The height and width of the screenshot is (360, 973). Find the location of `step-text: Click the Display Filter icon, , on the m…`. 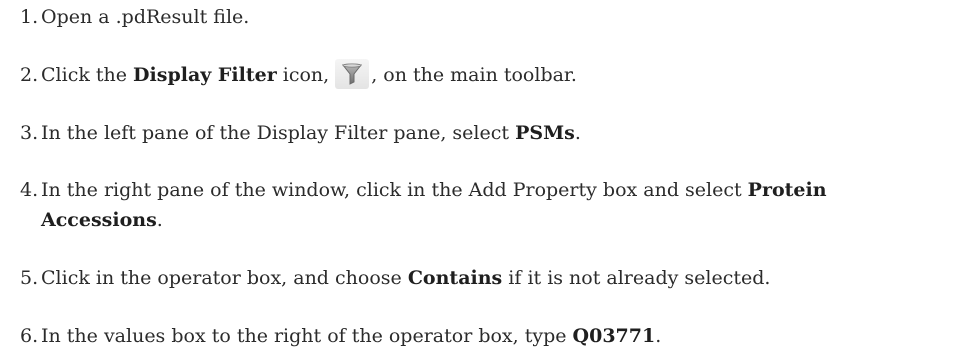

step-text: Click the Display Filter icon, , on the m… is located at coordinates (309, 75).